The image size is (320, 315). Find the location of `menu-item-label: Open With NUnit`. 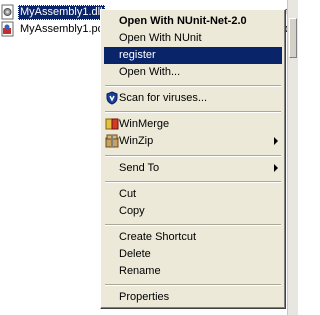

menu-item-label: Open With NUnit is located at coordinates (160, 38).